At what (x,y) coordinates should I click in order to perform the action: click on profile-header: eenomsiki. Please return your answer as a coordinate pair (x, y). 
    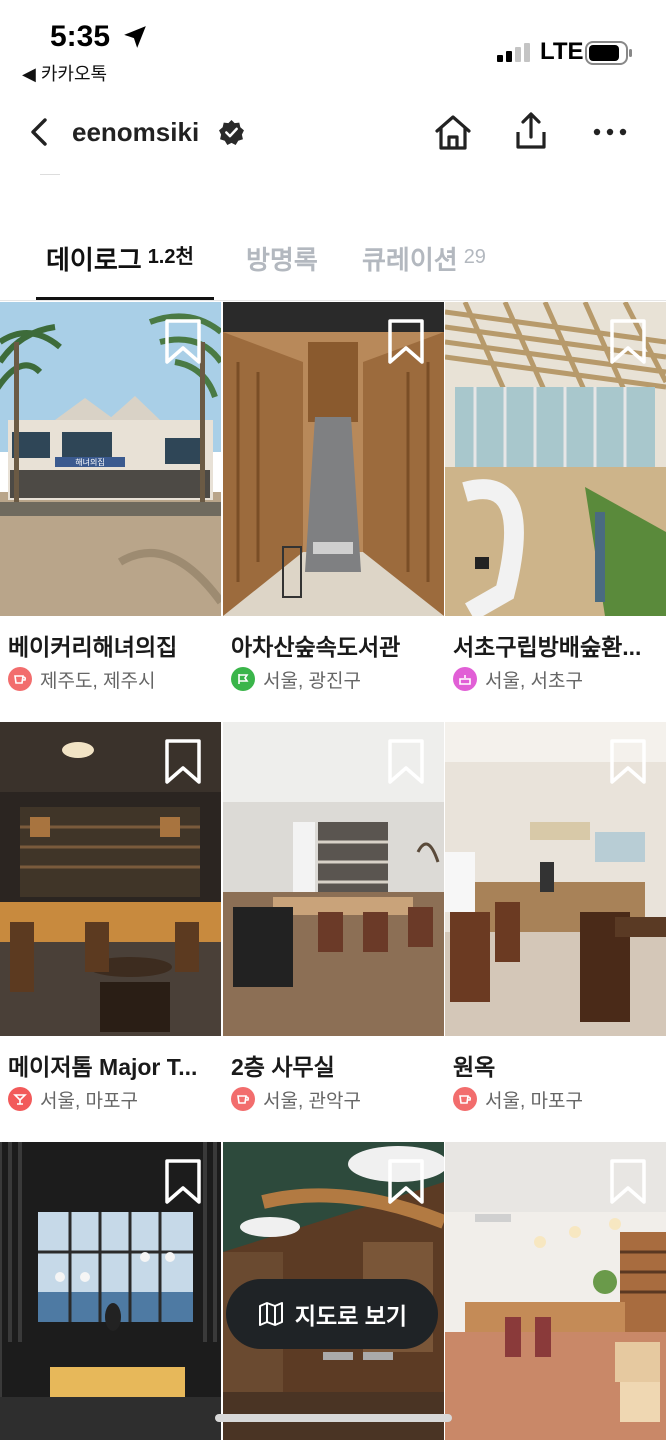
    Looking at the image, I should click on (333, 133).